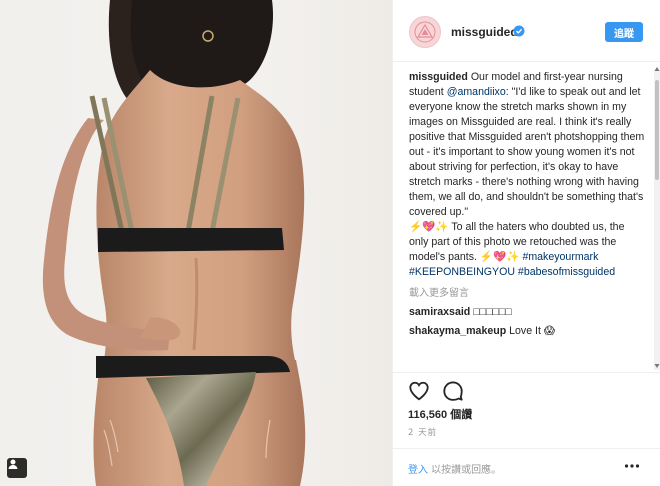  Describe the element at coordinates (657, 366) in the screenshot. I see `scroll-down-arrow-icon` at that location.